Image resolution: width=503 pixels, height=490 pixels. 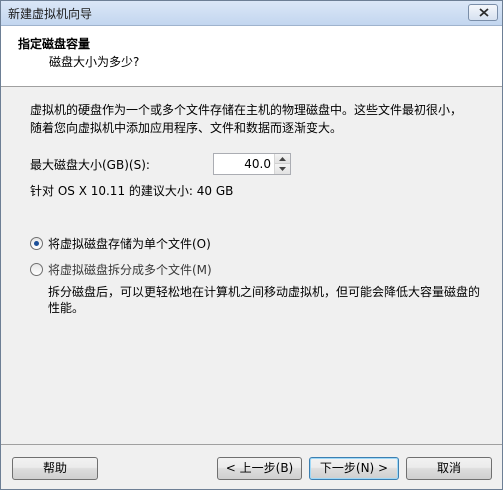 I want to click on page-title: 指定磁盘容量, so click(x=54, y=44).